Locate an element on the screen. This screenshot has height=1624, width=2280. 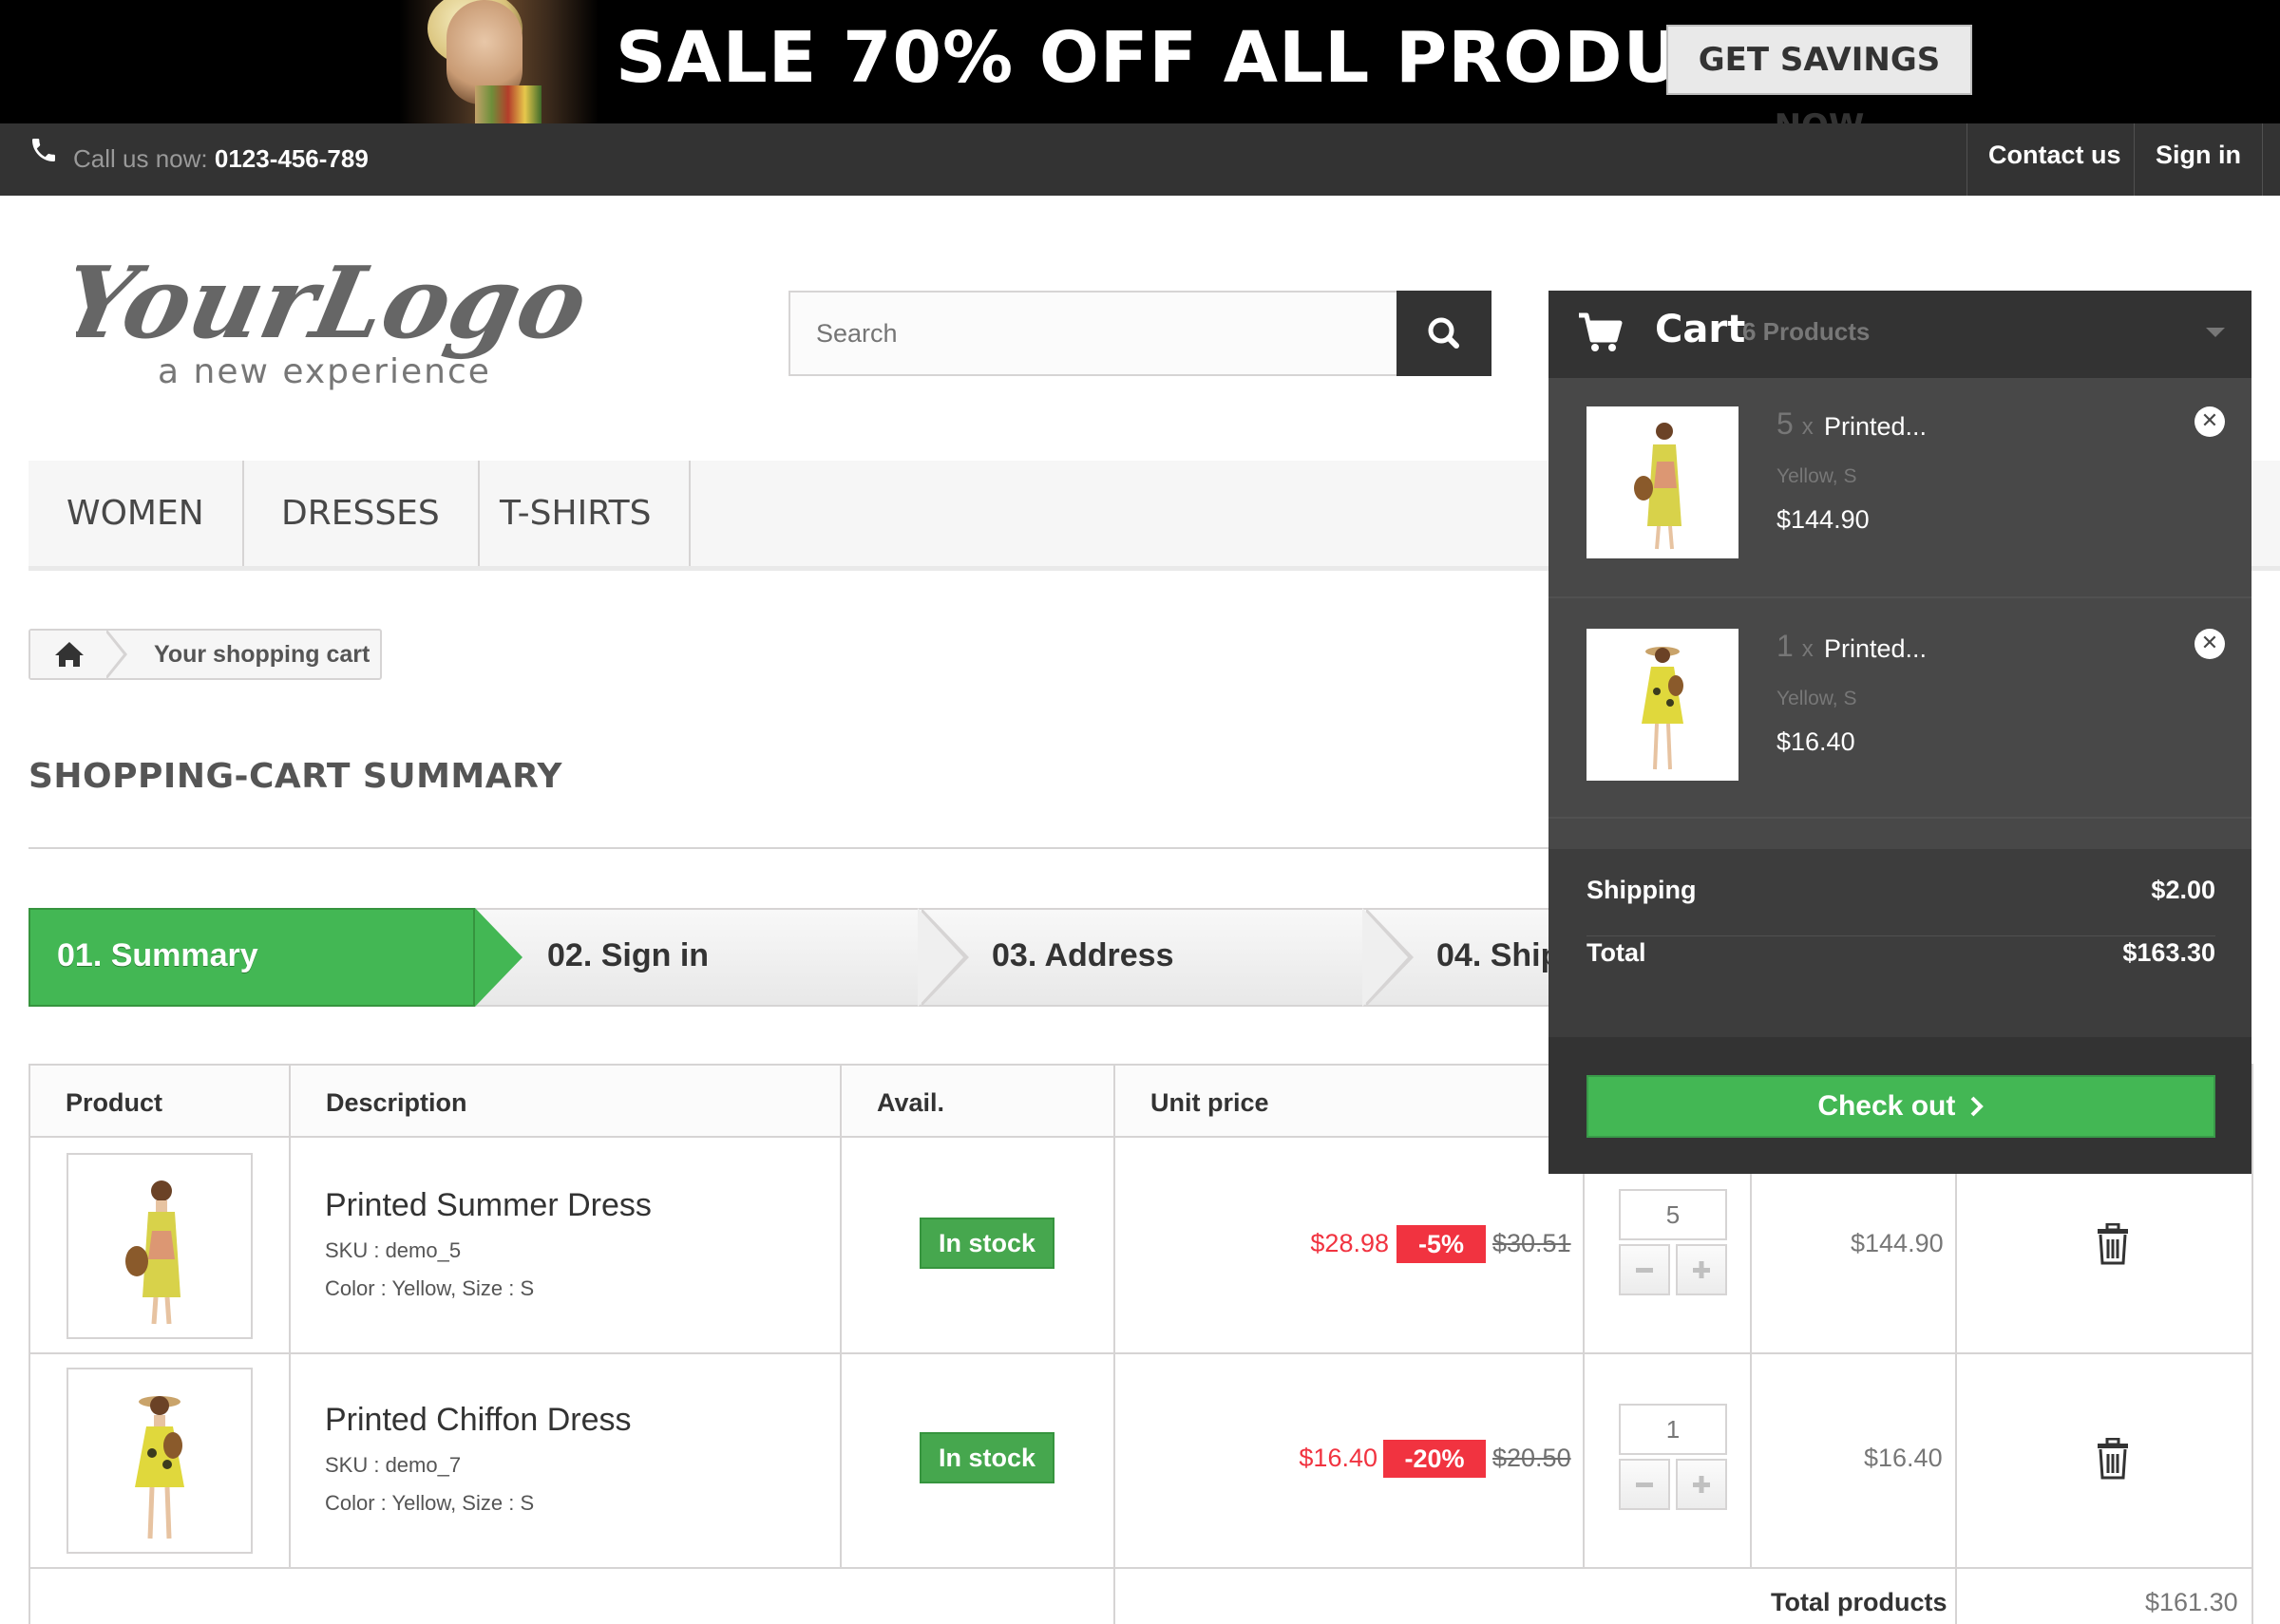
cart-header: Cart 6 Products is located at coordinates (1900, 334).